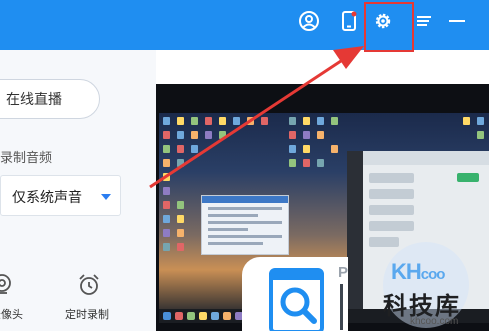 This screenshot has height=331, width=489. Describe the element at coordinates (343, 272) in the screenshot. I see `logo-letter: P` at that location.